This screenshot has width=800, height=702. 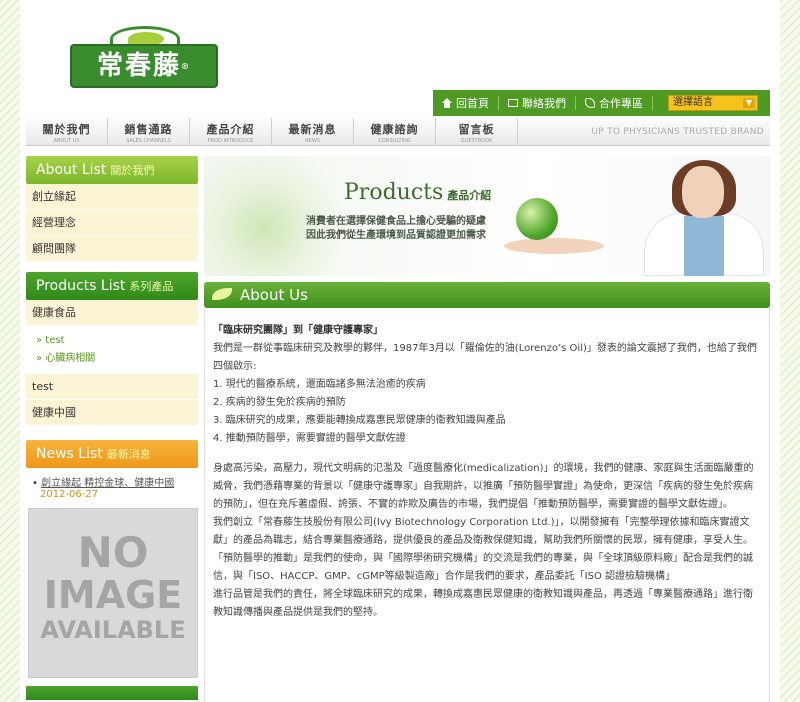 What do you see at coordinates (696, 216) in the screenshot?
I see `doctor-illustration` at bounding box center [696, 216].